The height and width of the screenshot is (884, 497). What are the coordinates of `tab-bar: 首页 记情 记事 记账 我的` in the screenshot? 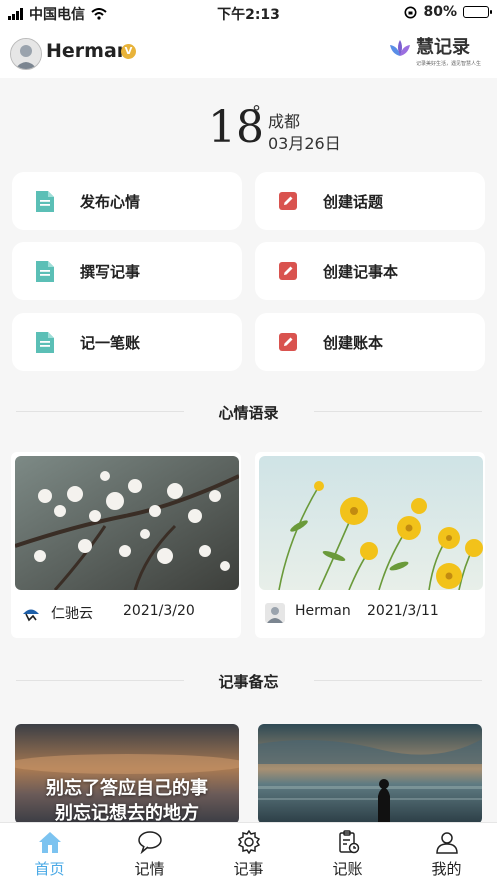 It's located at (248, 853).